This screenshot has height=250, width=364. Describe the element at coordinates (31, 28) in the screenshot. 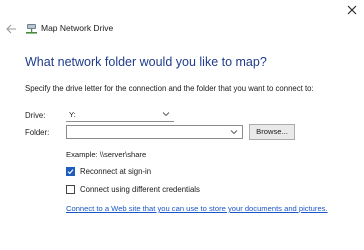

I see `network-drive-icon` at that location.